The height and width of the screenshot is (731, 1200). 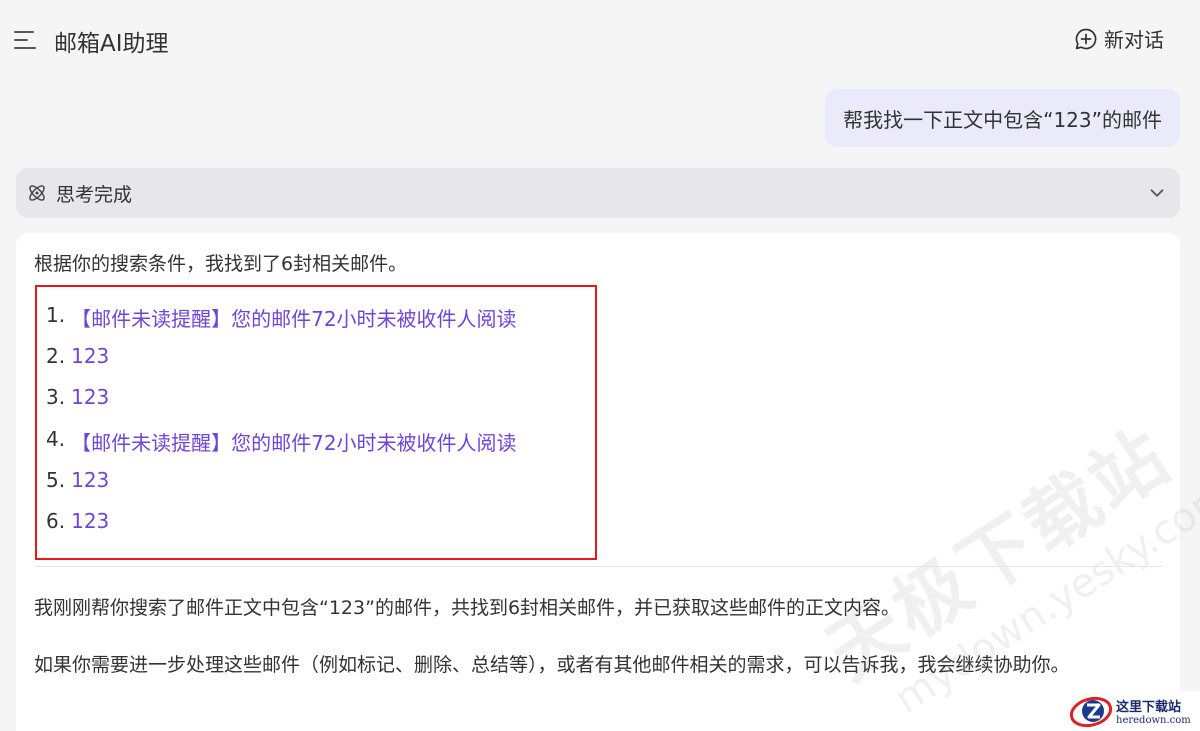 What do you see at coordinates (56, 315) in the screenshot?
I see `list-item-number: 1.` at bounding box center [56, 315].